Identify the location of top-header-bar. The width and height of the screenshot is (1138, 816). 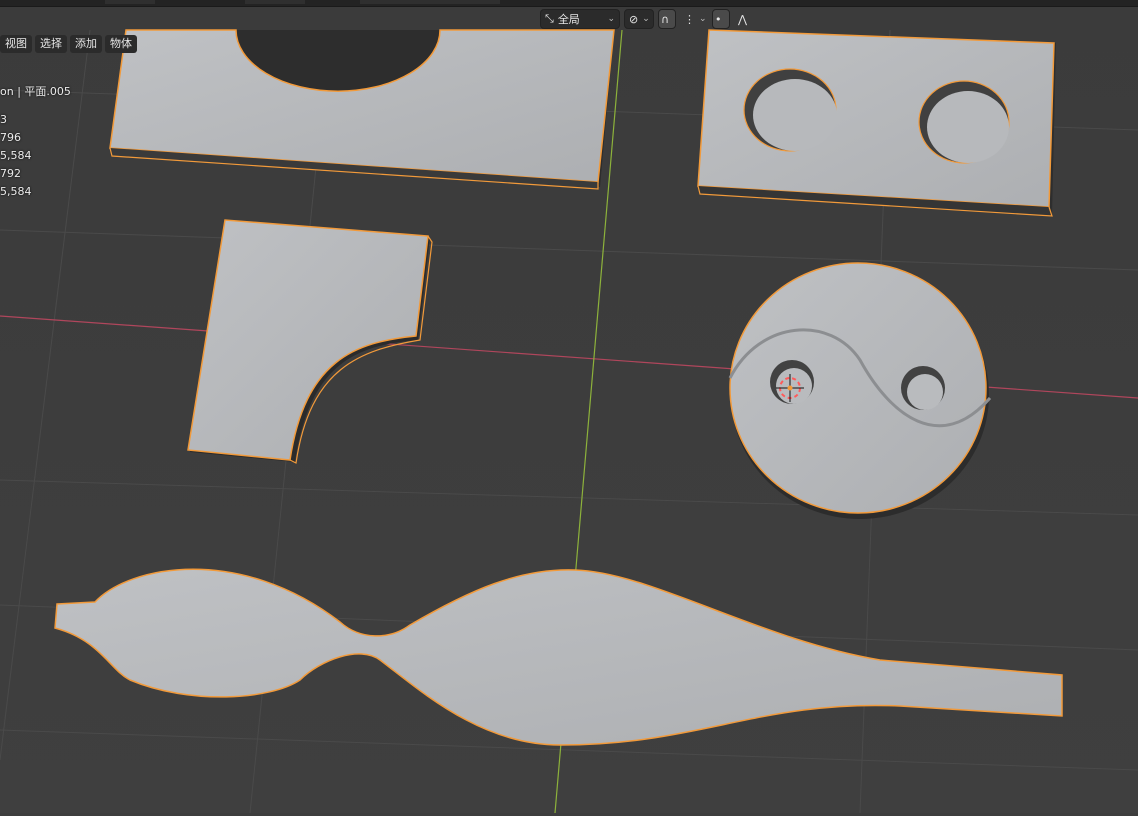
(569, 3).